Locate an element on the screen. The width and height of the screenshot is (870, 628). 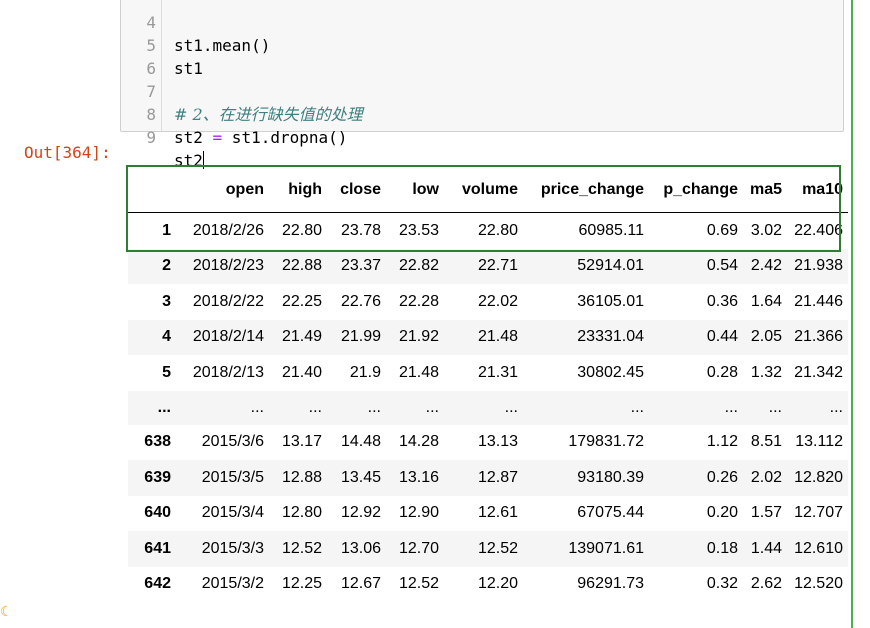
table-cell: 0.54 is located at coordinates (722, 266).